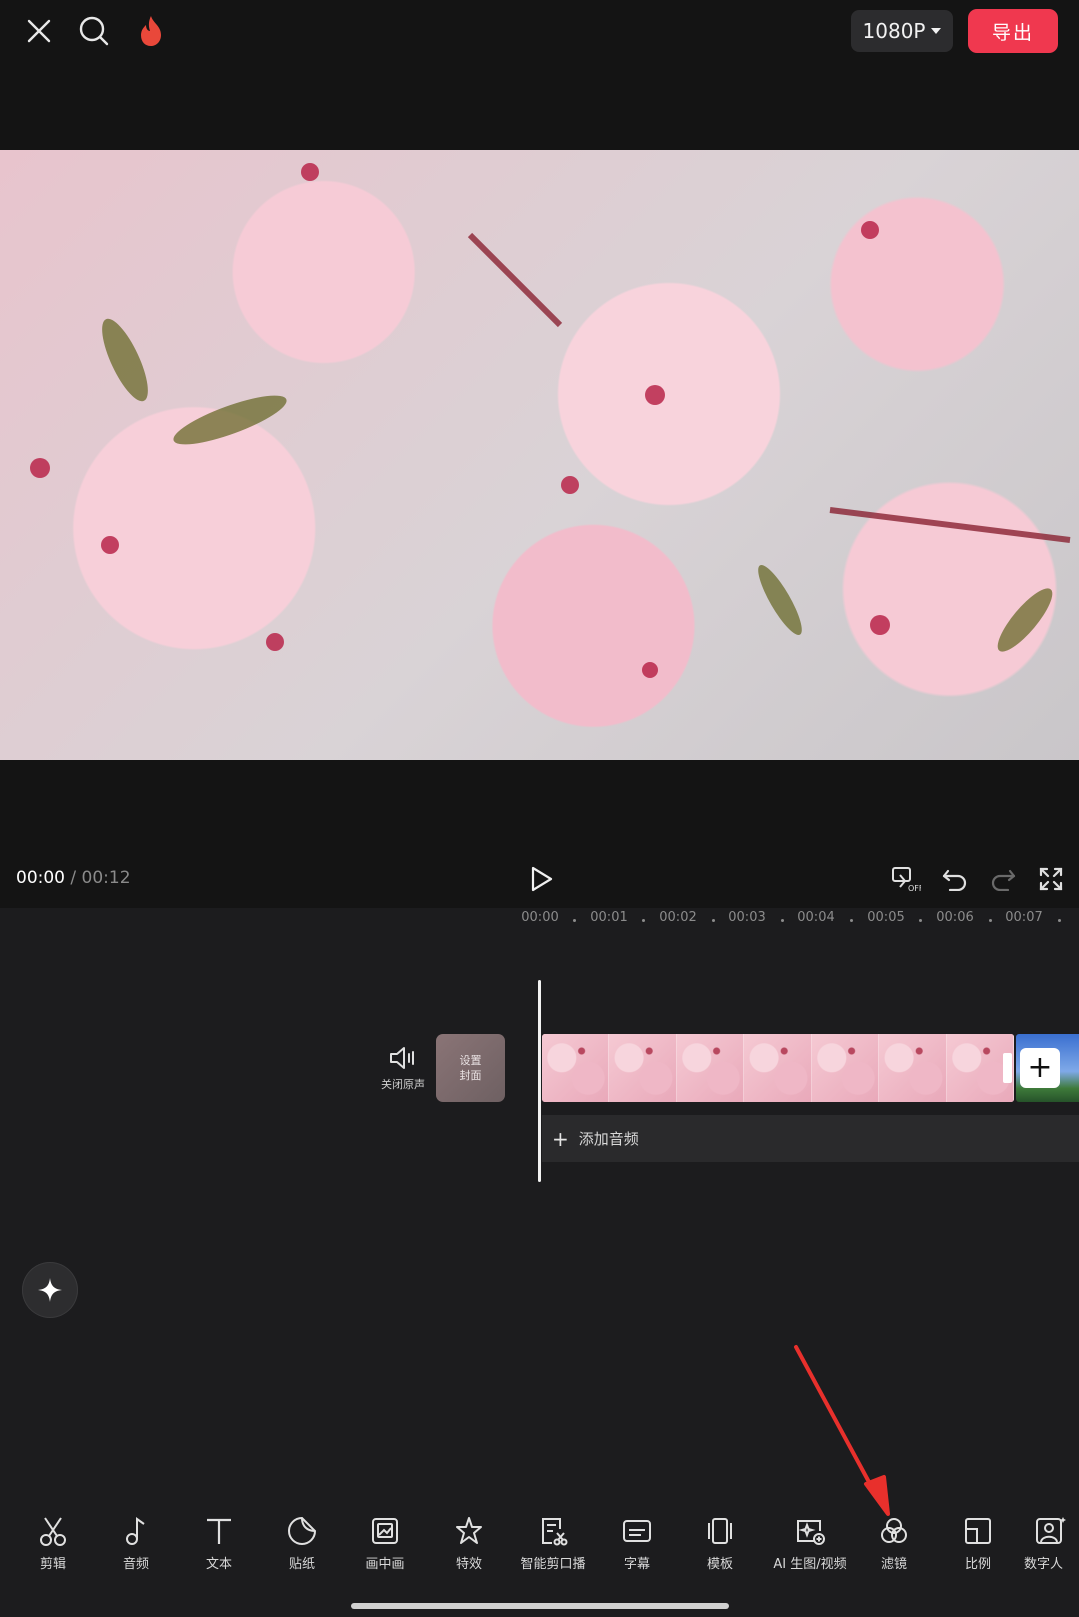 The image size is (1079, 1617). What do you see at coordinates (886, 917) in the screenshot?
I see `ruler-tick: 00:05` at bounding box center [886, 917].